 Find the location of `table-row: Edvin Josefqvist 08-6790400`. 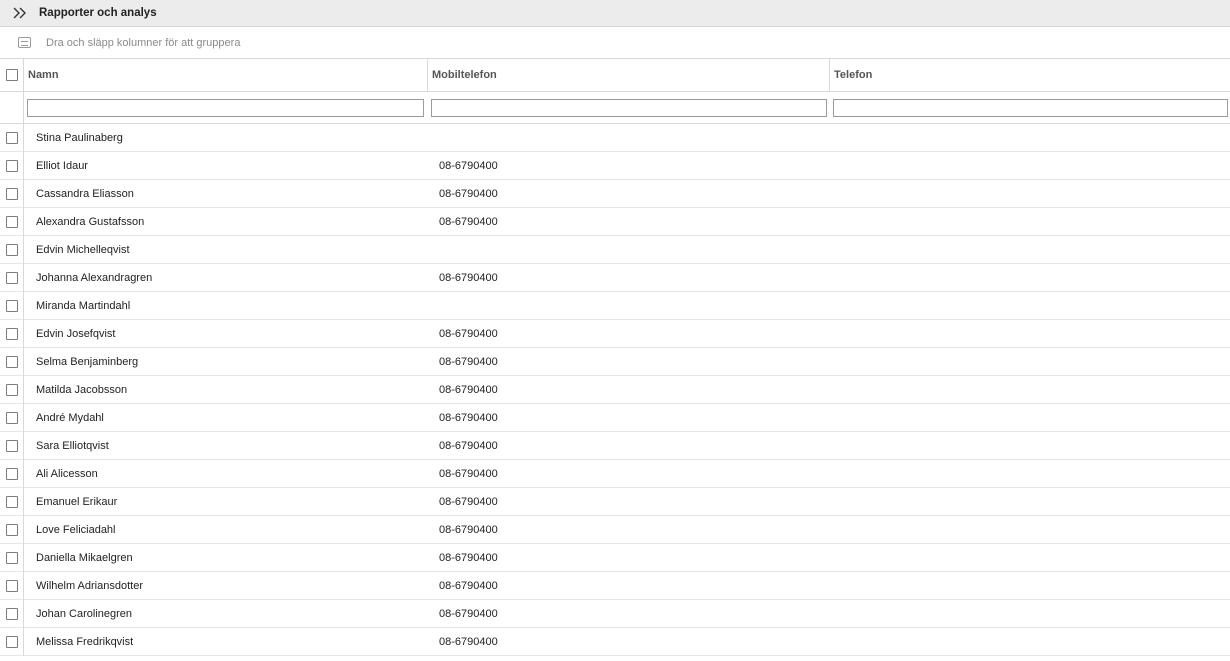

table-row: Edvin Josefqvist 08-6790400 is located at coordinates (615, 334).